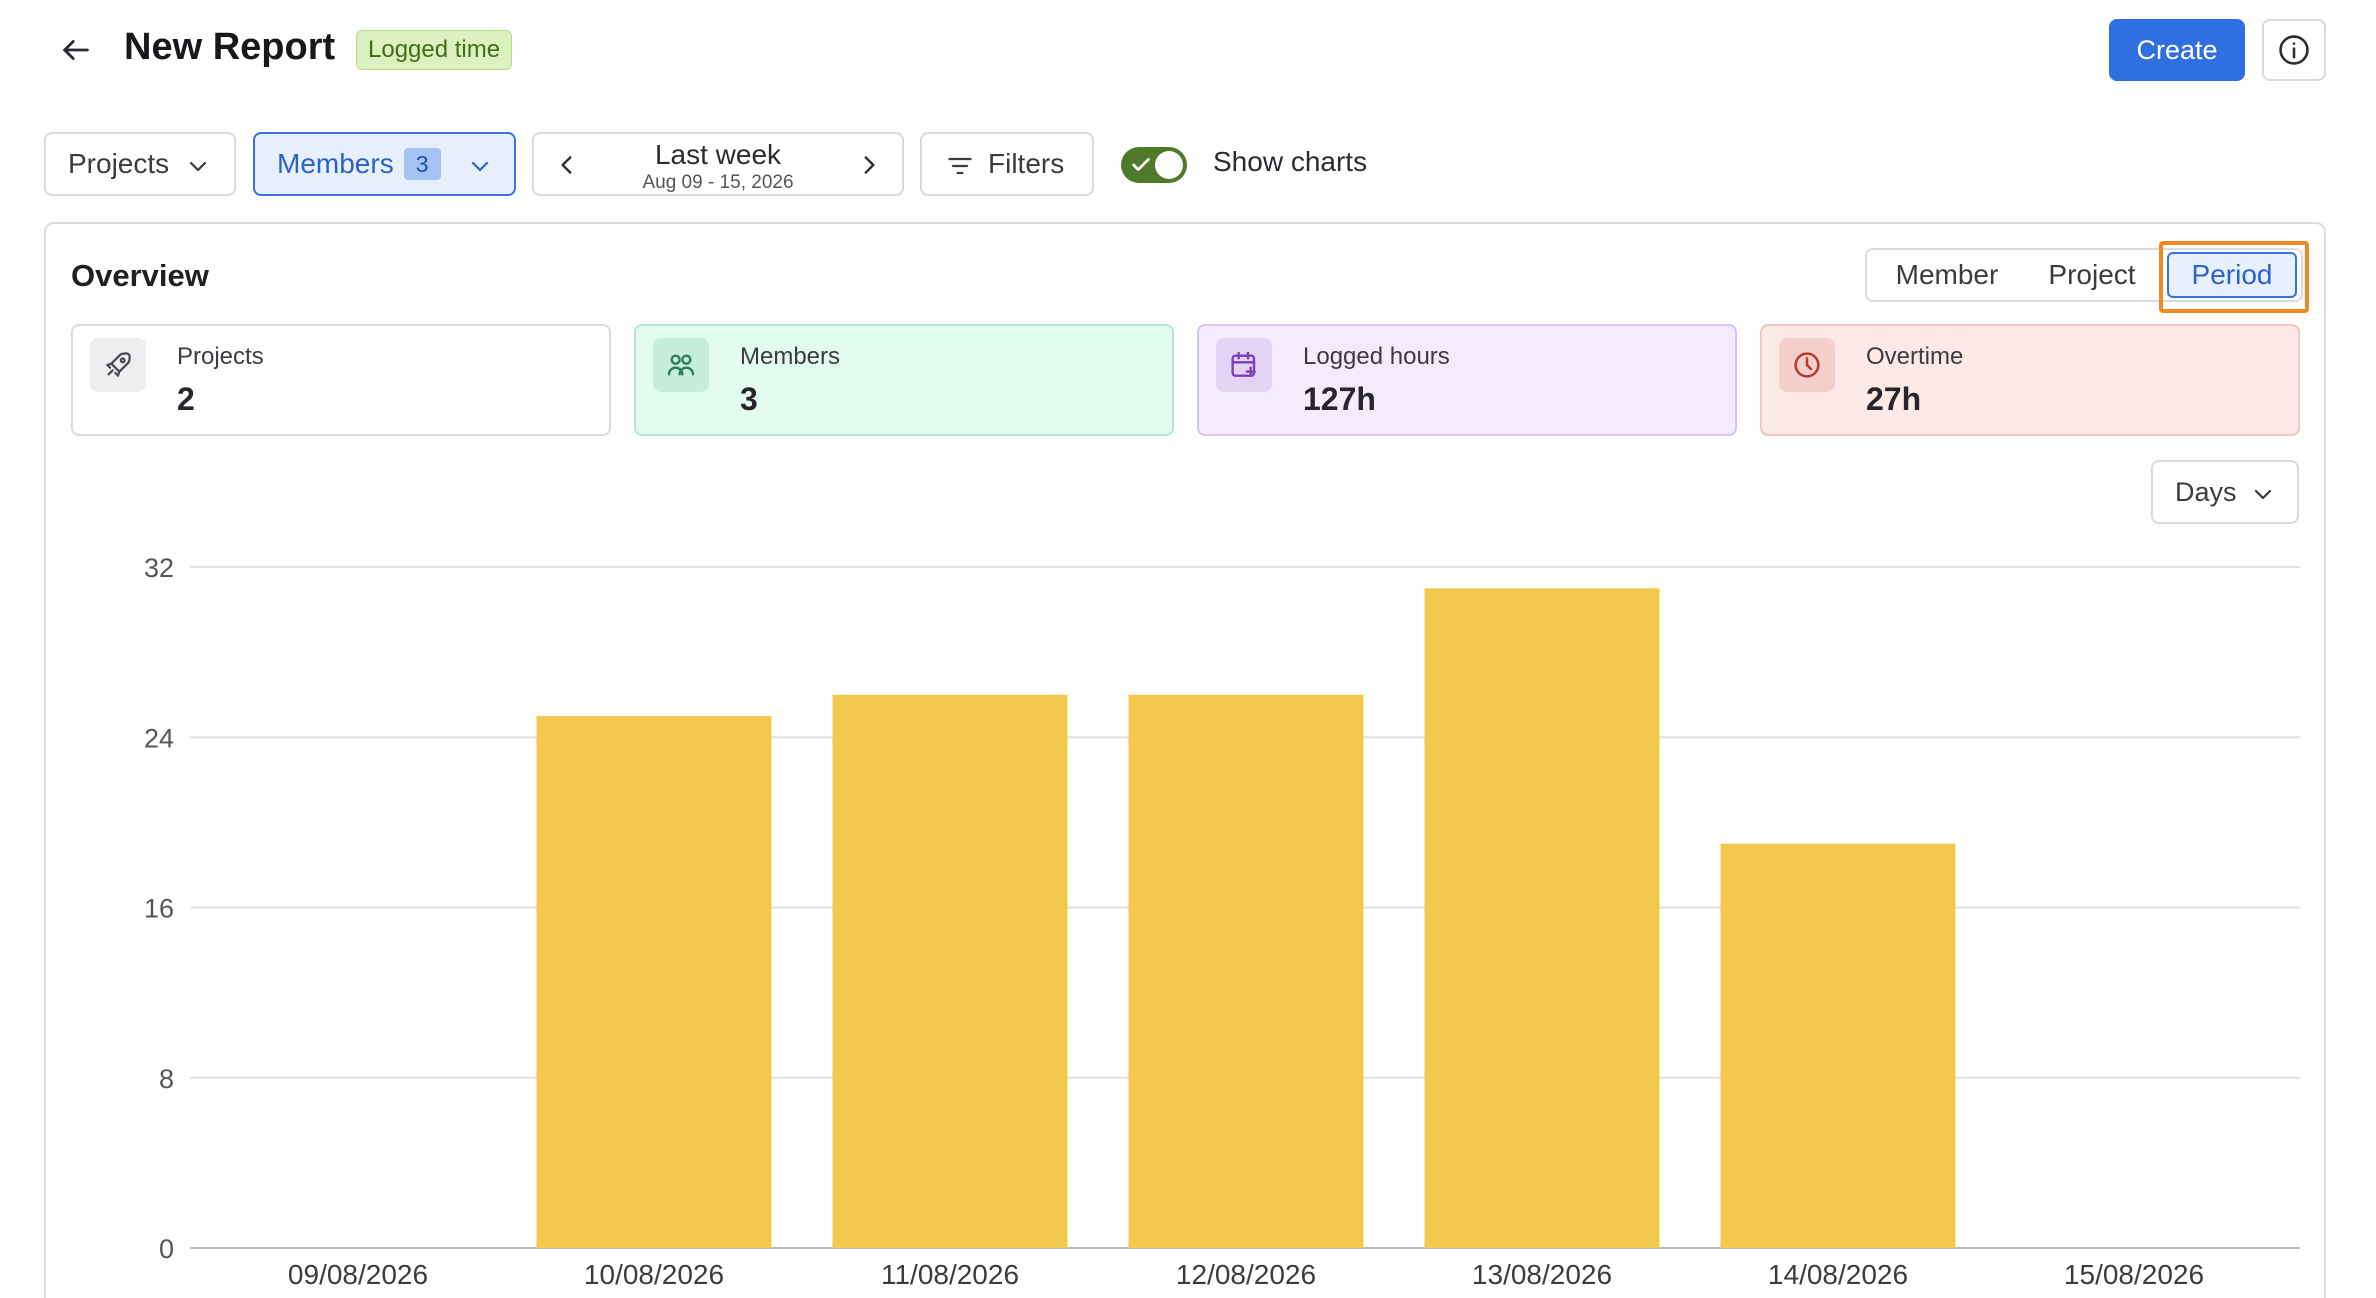  What do you see at coordinates (1188, 50) in the screenshot?
I see `page-header: New Report Logged time Create` at bounding box center [1188, 50].